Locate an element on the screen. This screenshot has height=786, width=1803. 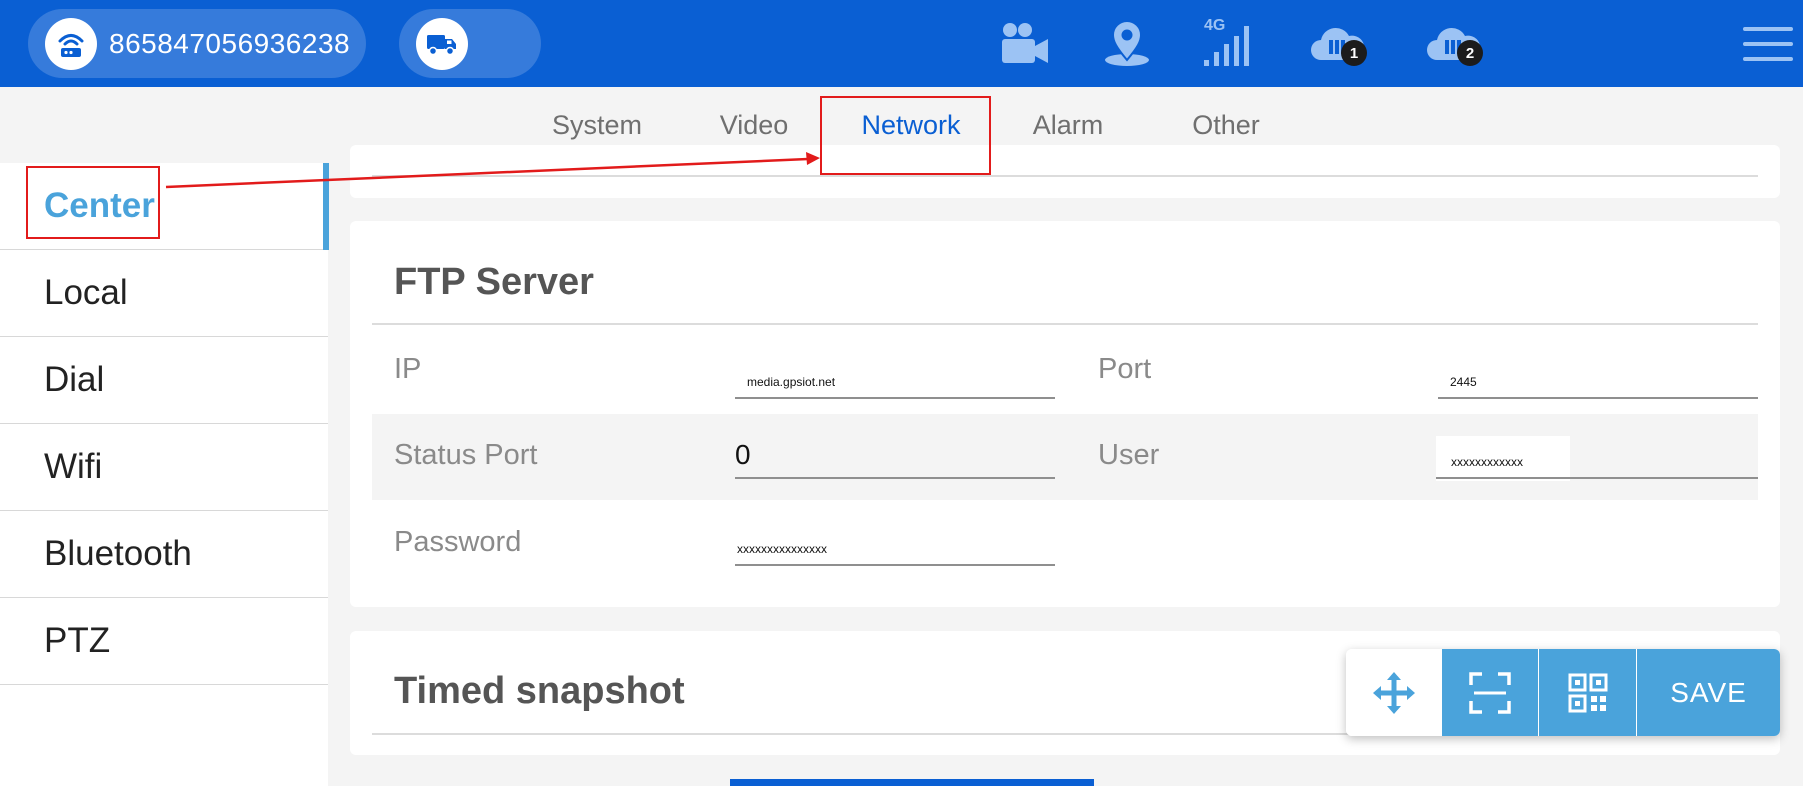
device-id: 865847056936238 is located at coordinates (230, 43).